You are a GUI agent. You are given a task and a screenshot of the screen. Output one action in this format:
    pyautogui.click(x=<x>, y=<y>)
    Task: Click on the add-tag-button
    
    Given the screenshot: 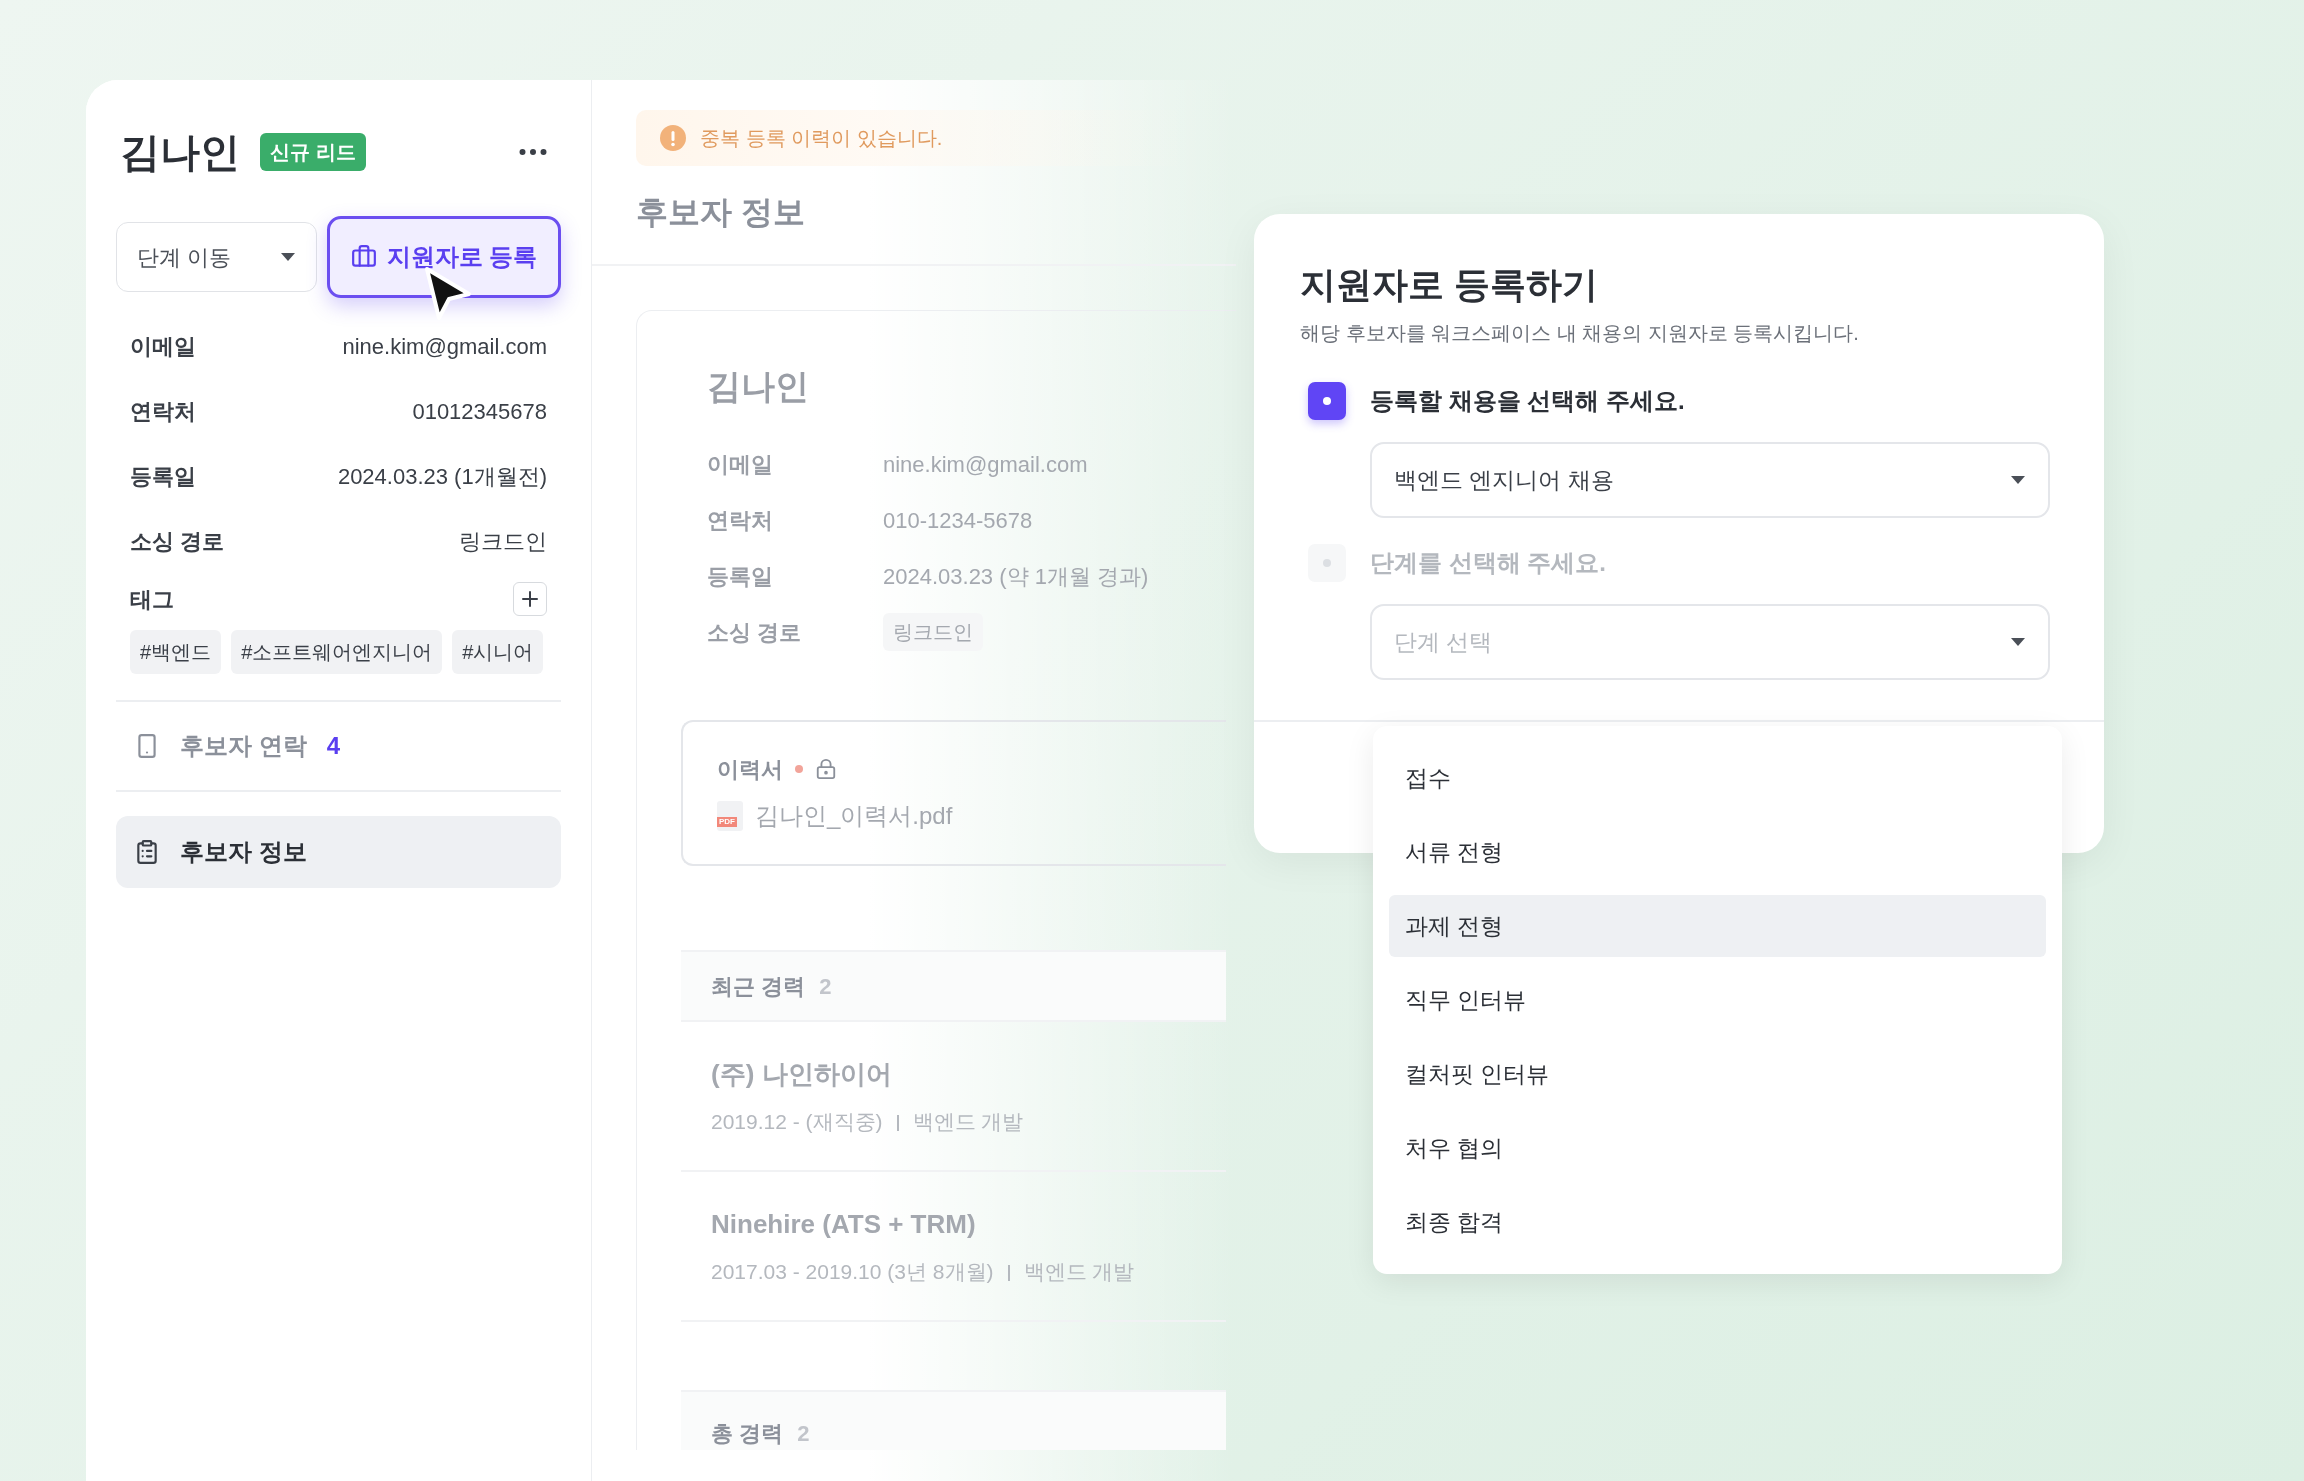 What is the action you would take?
    pyautogui.click(x=530, y=599)
    